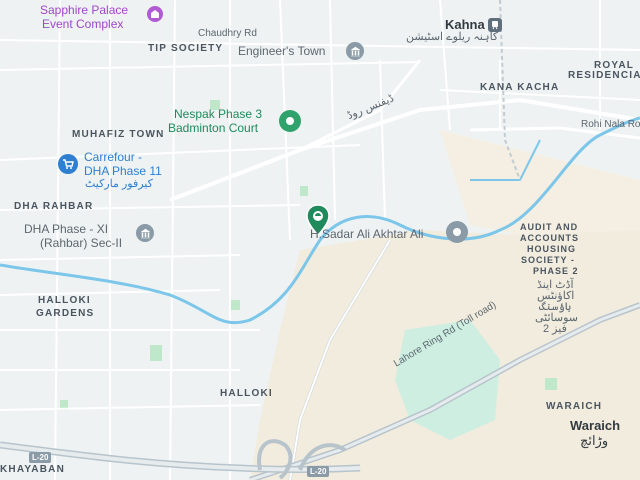 This screenshot has height=480, width=640. What do you see at coordinates (366, 234) in the screenshot?
I see `place-label-sadar-ali: H.Sadar Ali Akhtar Ali` at bounding box center [366, 234].